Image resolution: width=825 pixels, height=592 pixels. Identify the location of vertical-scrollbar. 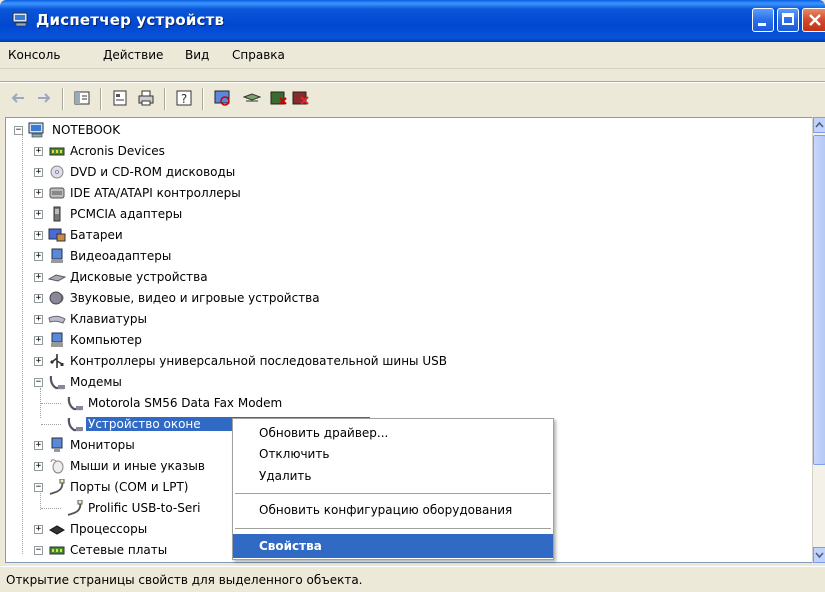
(818, 340).